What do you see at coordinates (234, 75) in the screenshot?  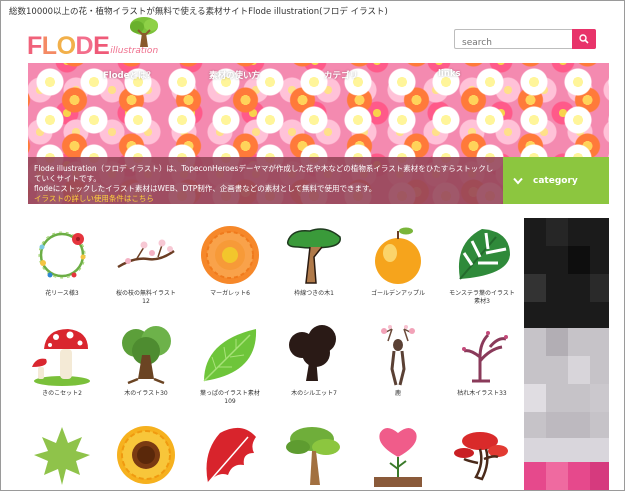 I see `nav-item-usage: 素材の使い方` at bounding box center [234, 75].